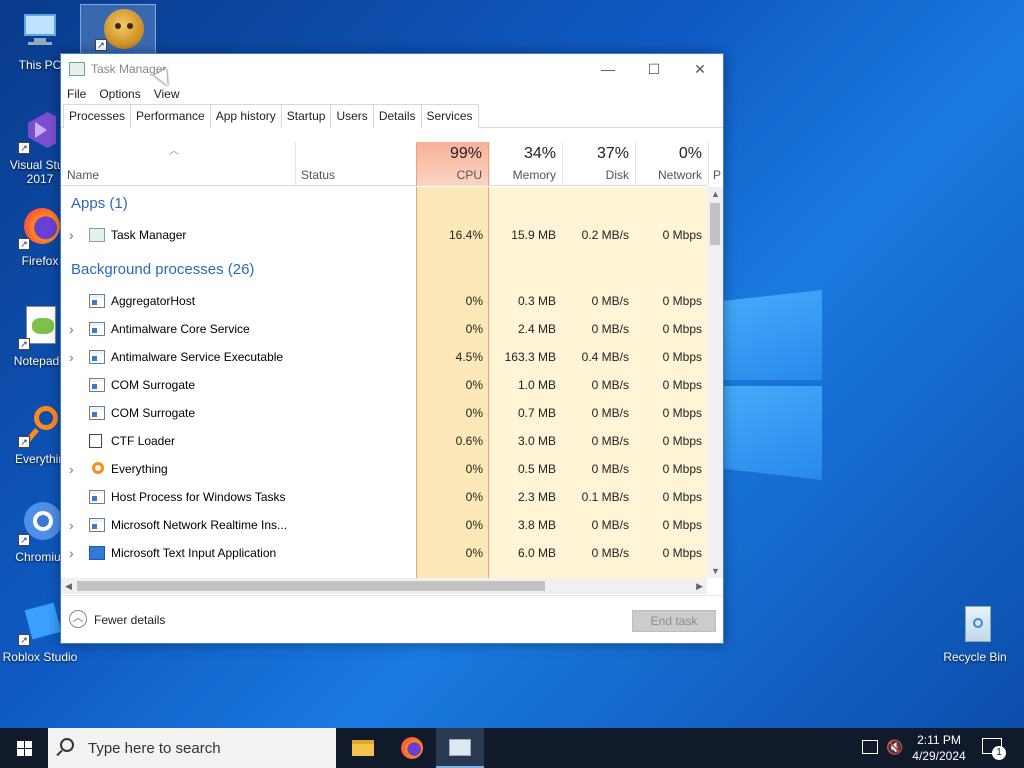 The width and height of the screenshot is (1024, 768). What do you see at coordinates (24, 748) in the screenshot?
I see `start-button` at bounding box center [24, 748].